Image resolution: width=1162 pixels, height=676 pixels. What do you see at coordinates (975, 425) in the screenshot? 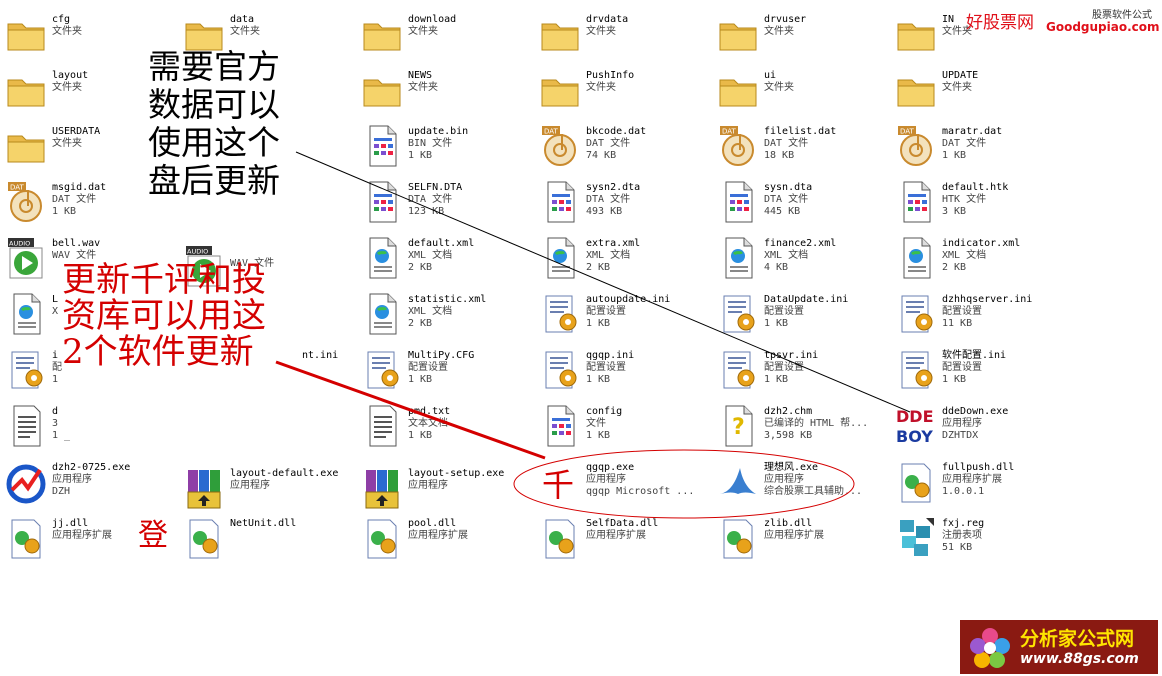
I see `file-item: DDE BOY ddeDown.exe 应用程序 DZHTDX` at bounding box center [975, 425].